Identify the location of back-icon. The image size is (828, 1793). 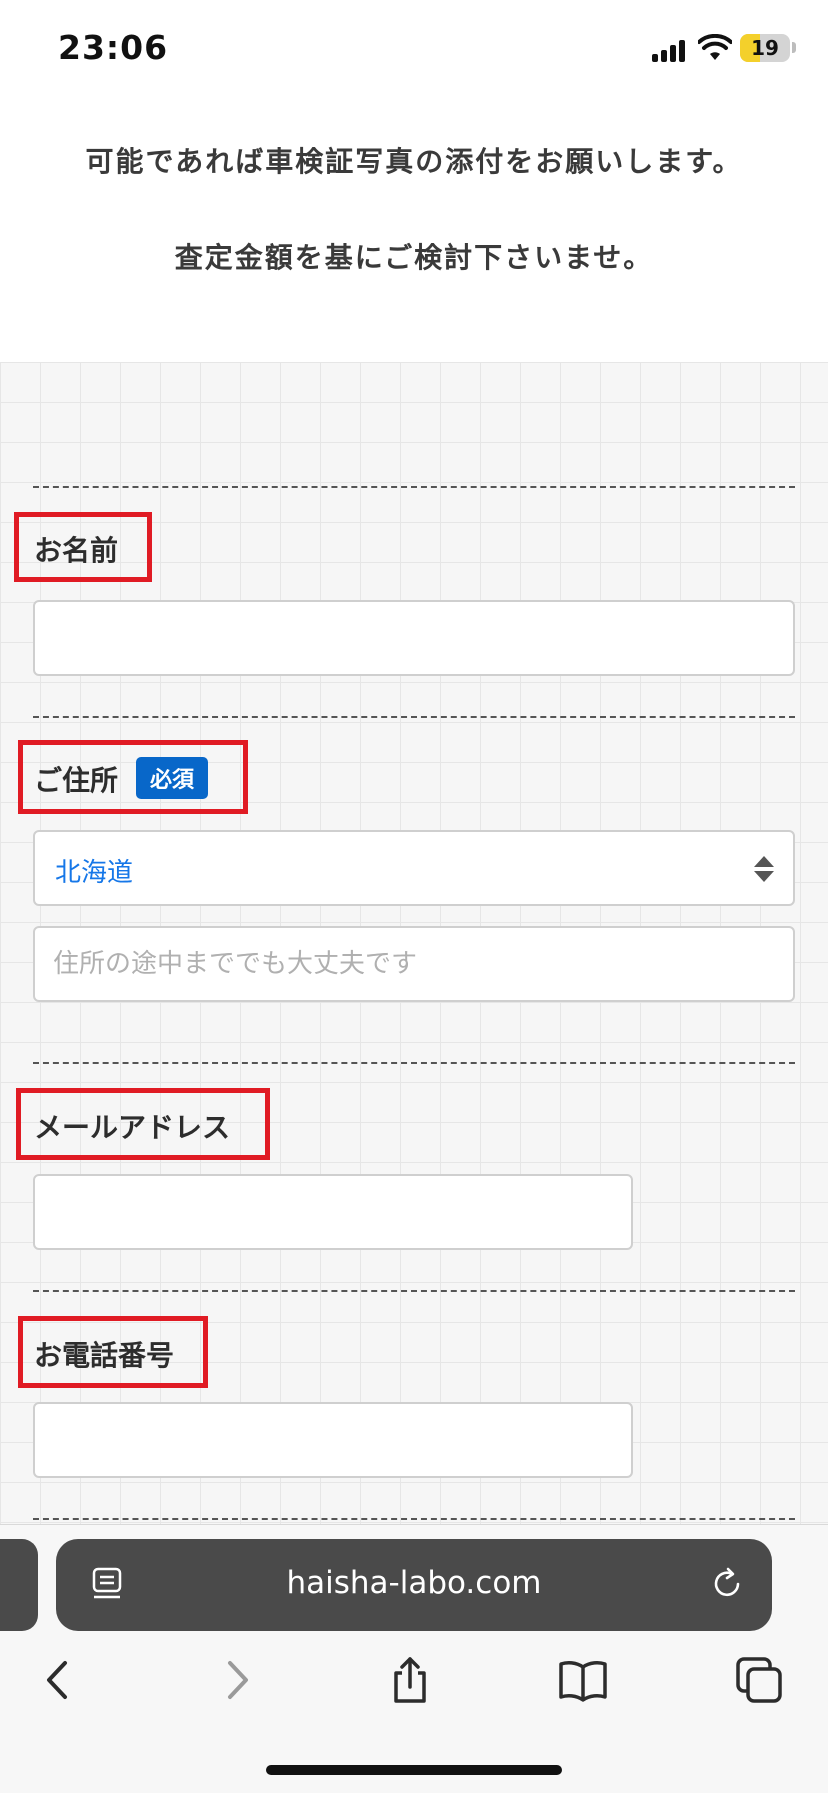
(58, 1680).